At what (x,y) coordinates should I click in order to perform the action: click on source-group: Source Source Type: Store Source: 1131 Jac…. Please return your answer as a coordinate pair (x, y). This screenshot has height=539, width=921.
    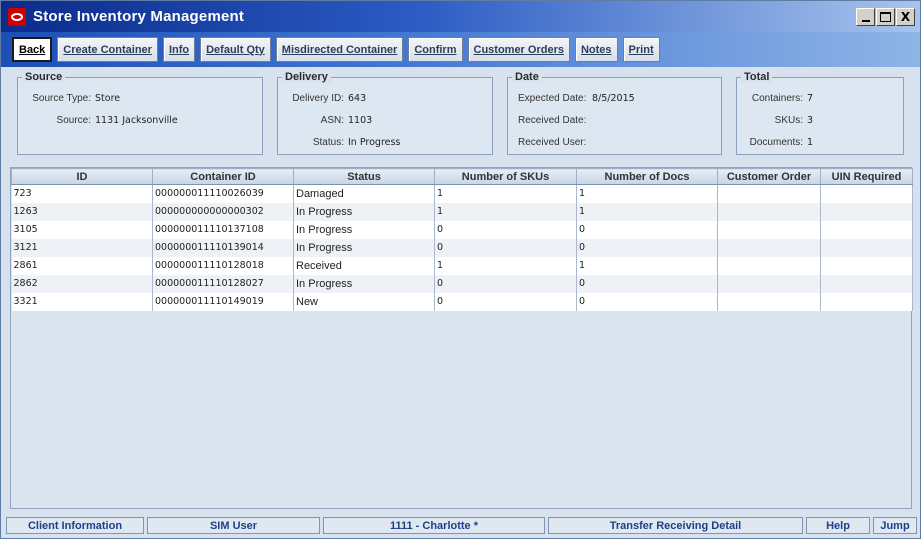
    Looking at the image, I should click on (140, 113).